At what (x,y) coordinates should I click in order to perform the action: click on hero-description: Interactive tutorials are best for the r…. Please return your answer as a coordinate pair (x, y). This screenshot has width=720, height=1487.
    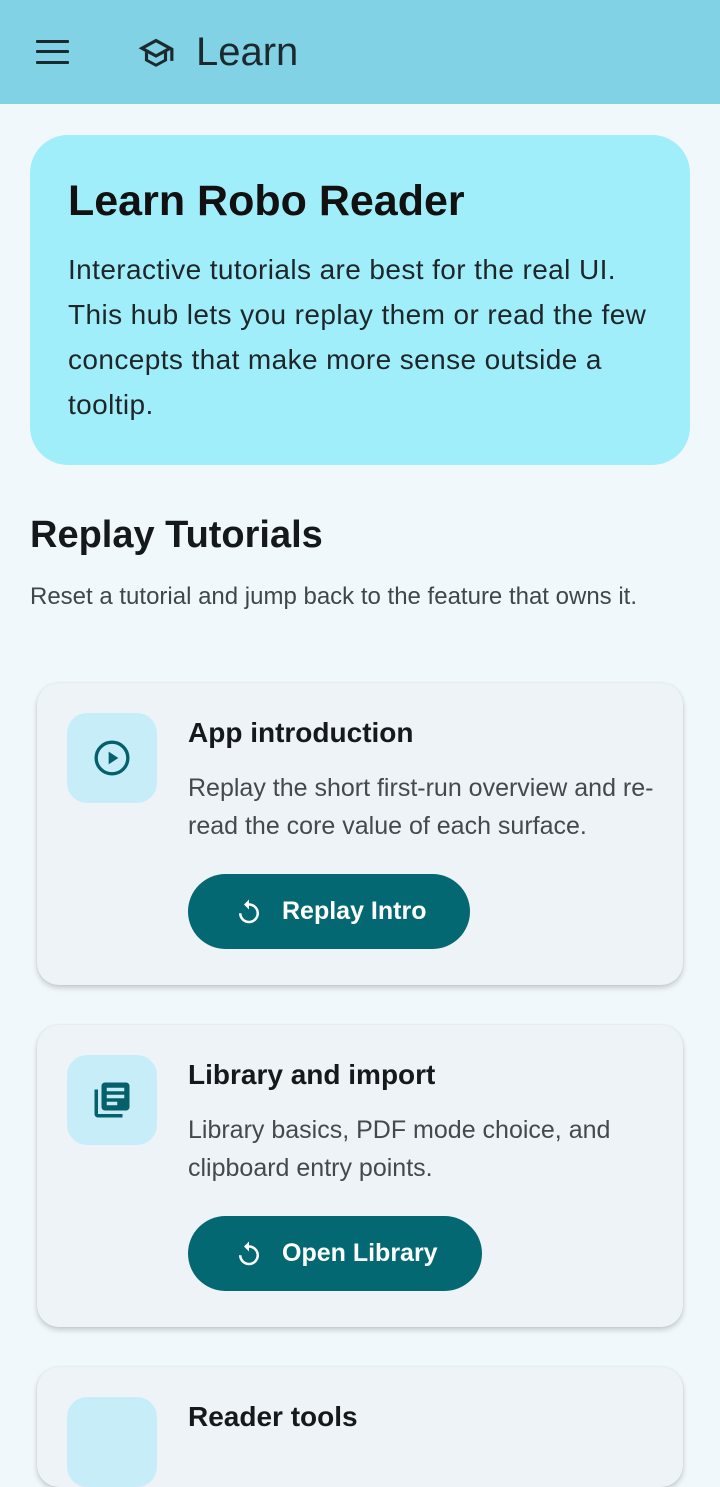
    Looking at the image, I should click on (357, 337).